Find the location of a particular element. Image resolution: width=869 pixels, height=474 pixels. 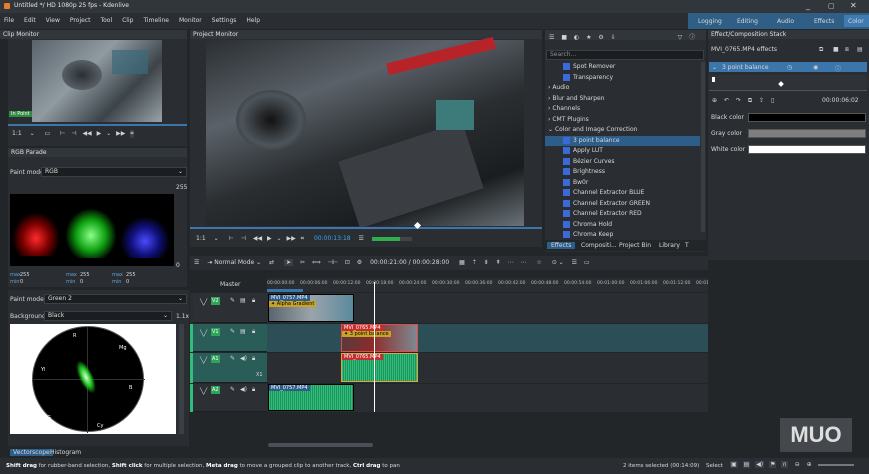

effect-header: ⌄ 3 point balance ◷ ◉ ⓘ is located at coordinates (788, 67).